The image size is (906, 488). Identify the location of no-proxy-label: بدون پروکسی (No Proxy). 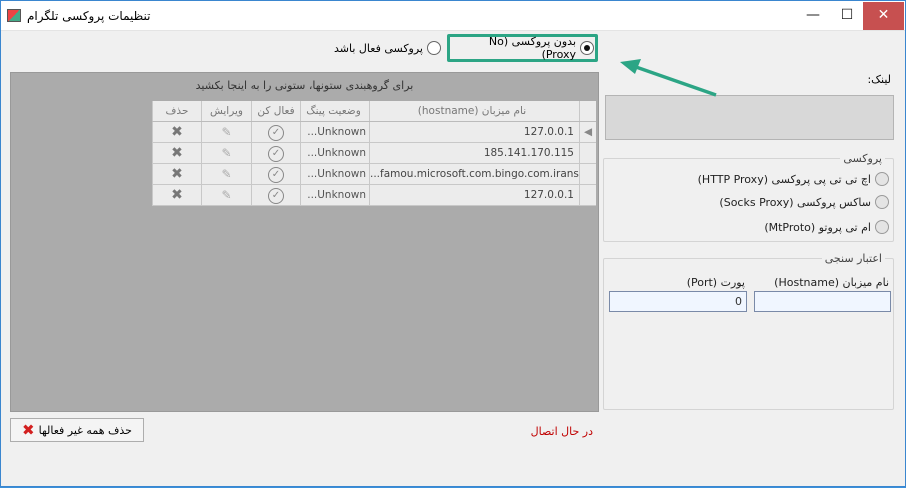
(532, 48).